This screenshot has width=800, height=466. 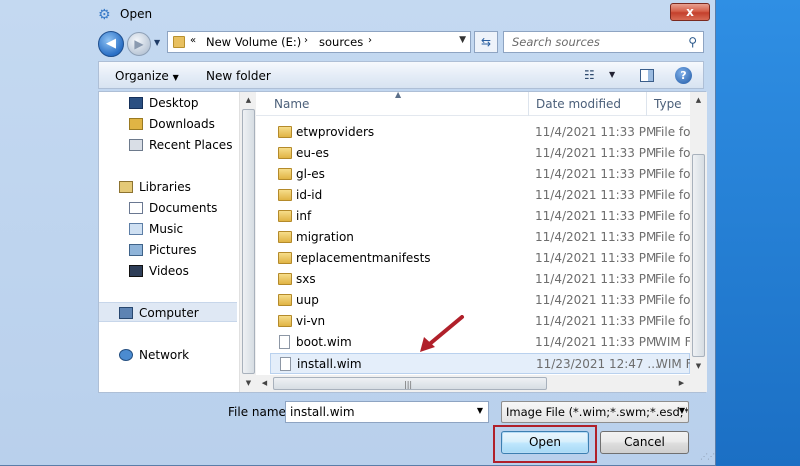 What do you see at coordinates (644, 442) in the screenshot?
I see `cancel-button: Cancel` at bounding box center [644, 442].